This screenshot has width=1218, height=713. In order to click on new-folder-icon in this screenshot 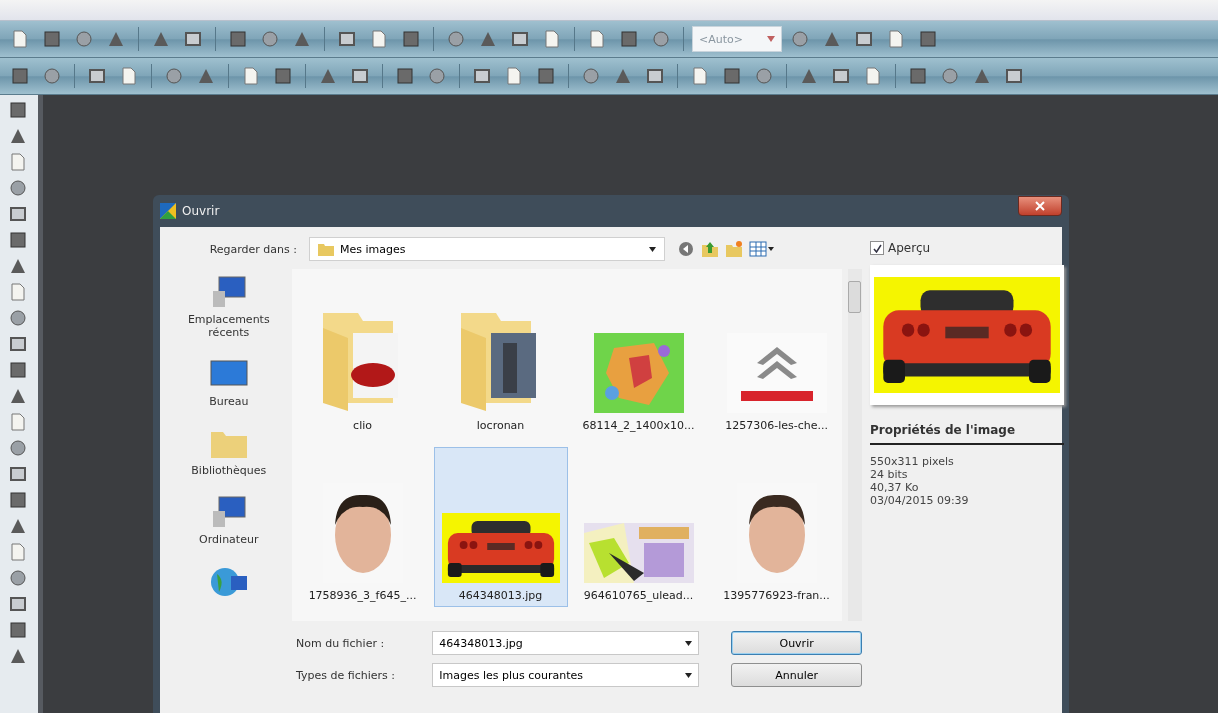, I will do `click(734, 249)`.